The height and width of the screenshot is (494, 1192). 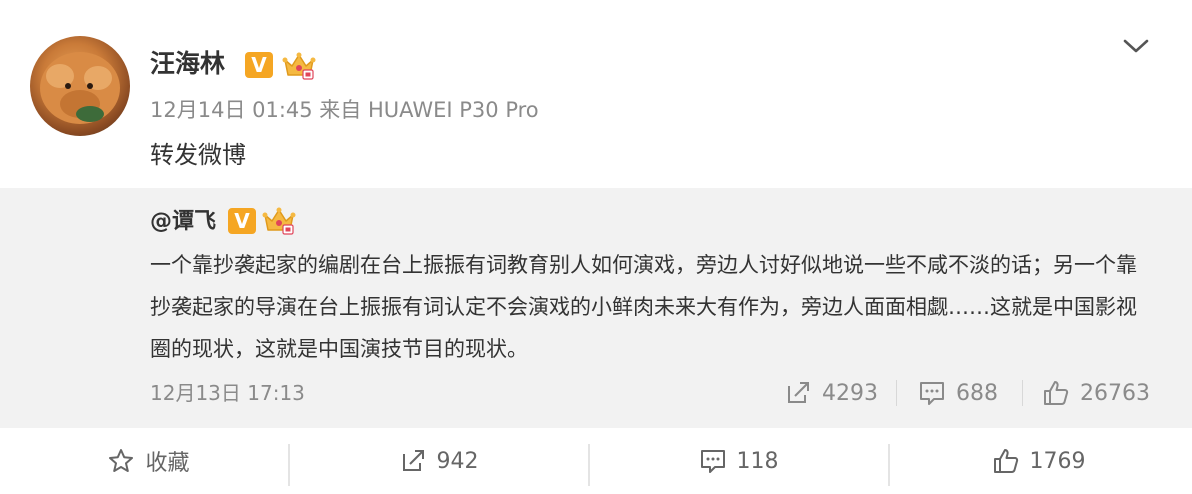 I want to click on favorite-button: 收藏, so click(x=148, y=461).